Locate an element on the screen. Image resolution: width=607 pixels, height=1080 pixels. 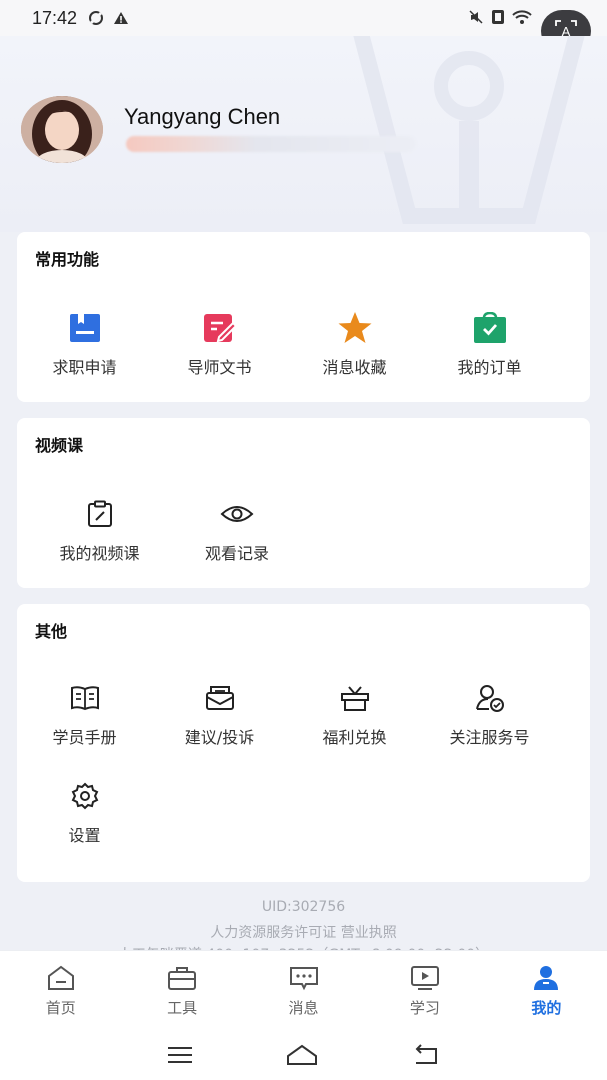
license-links: 人力资源服务许可证 营业执照 is located at coordinates (303, 932).